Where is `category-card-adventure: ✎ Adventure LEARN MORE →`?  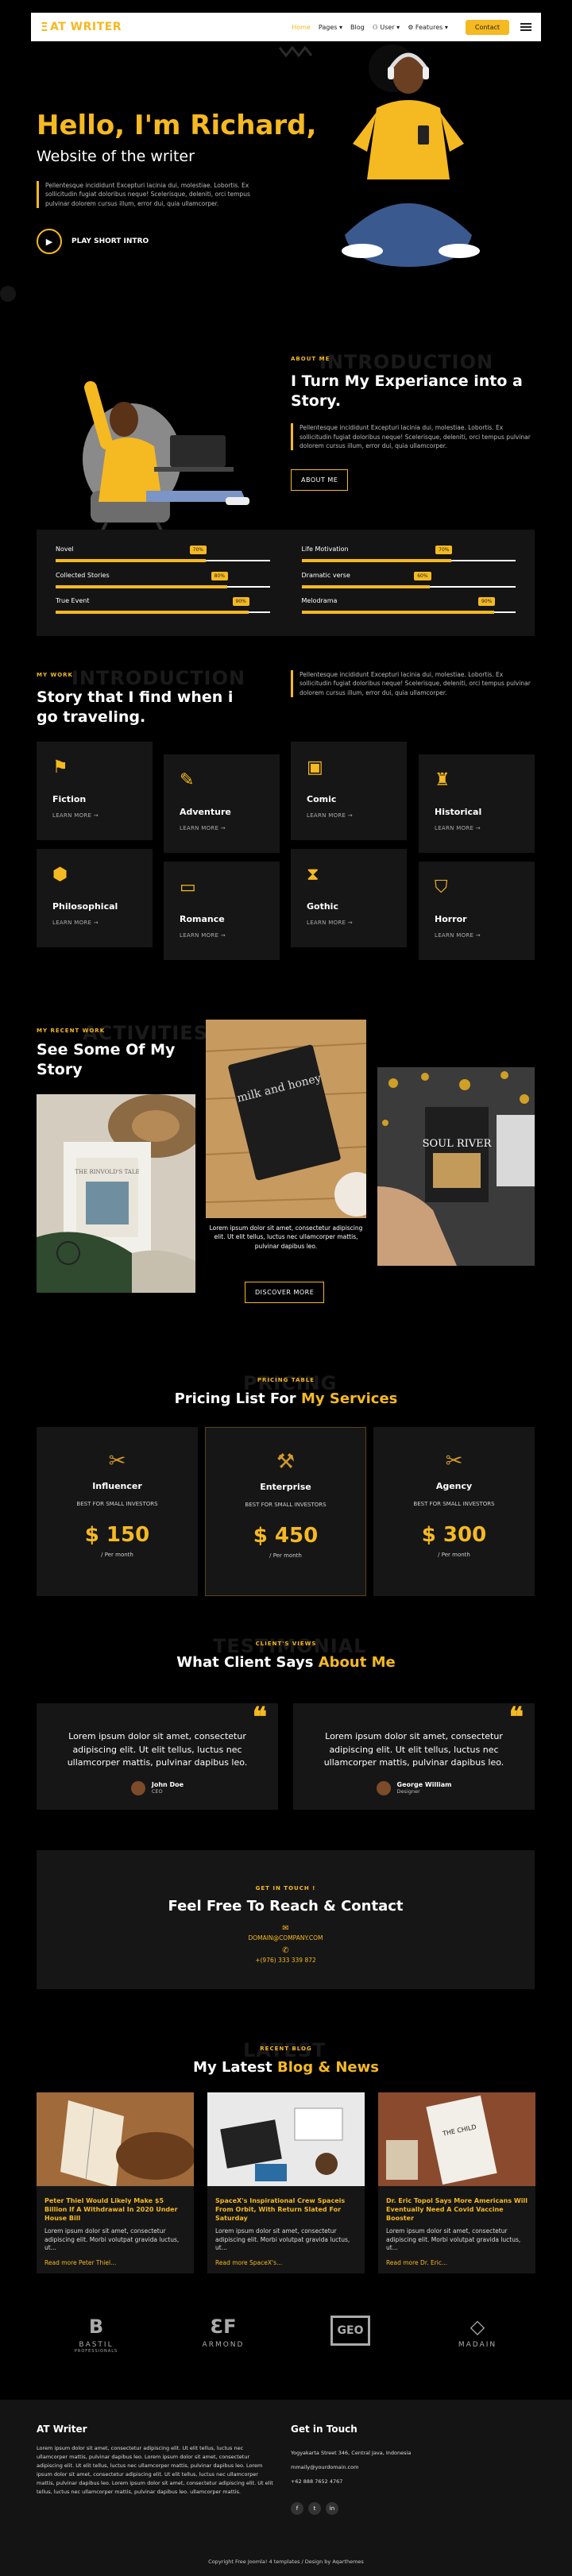 category-card-adventure: ✎ Adventure LEARN MORE → is located at coordinates (222, 803).